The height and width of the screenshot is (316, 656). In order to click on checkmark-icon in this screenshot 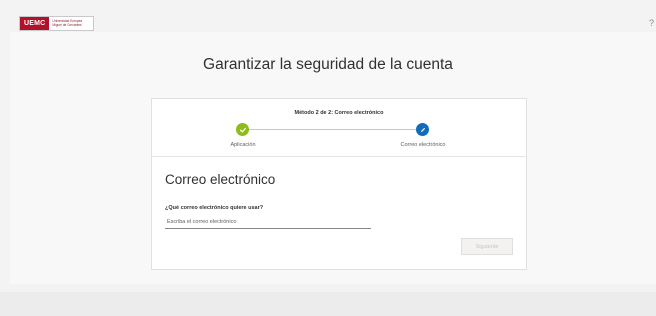, I will do `click(242, 129)`.